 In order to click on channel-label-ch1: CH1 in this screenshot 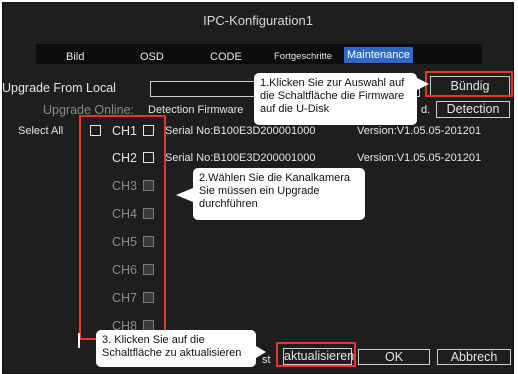, I will do `click(125, 131)`.